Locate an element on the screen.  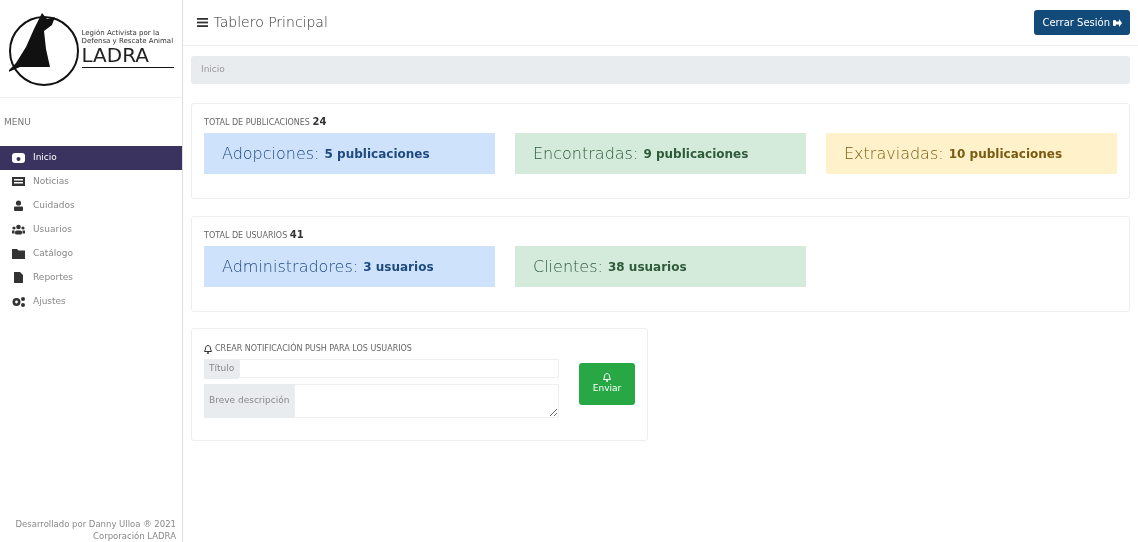
stat-tile: Adopciones: 5 publicaciones is located at coordinates (349, 153).